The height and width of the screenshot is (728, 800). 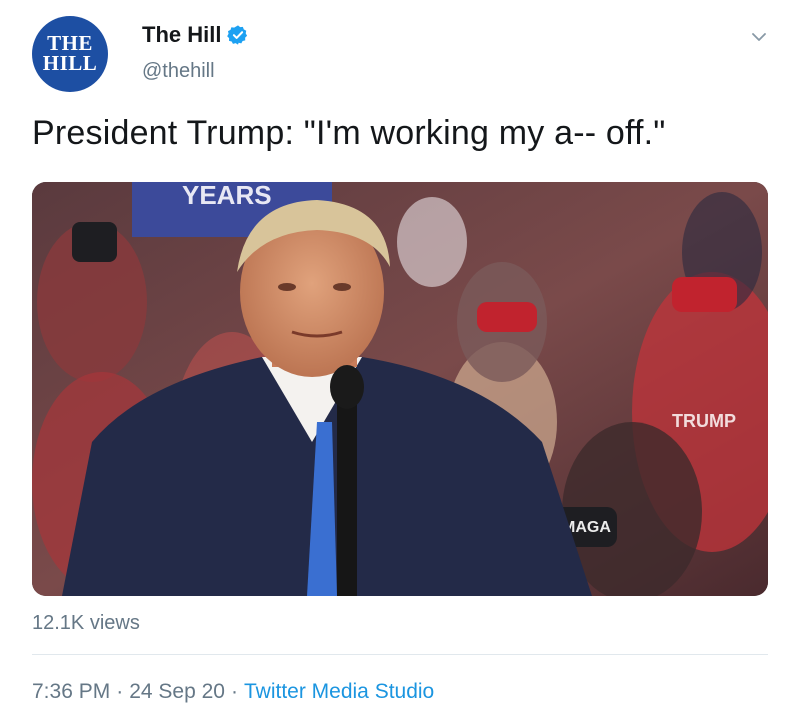 I want to click on tweet-source-link: Twitter Media Studio, so click(x=339, y=692).